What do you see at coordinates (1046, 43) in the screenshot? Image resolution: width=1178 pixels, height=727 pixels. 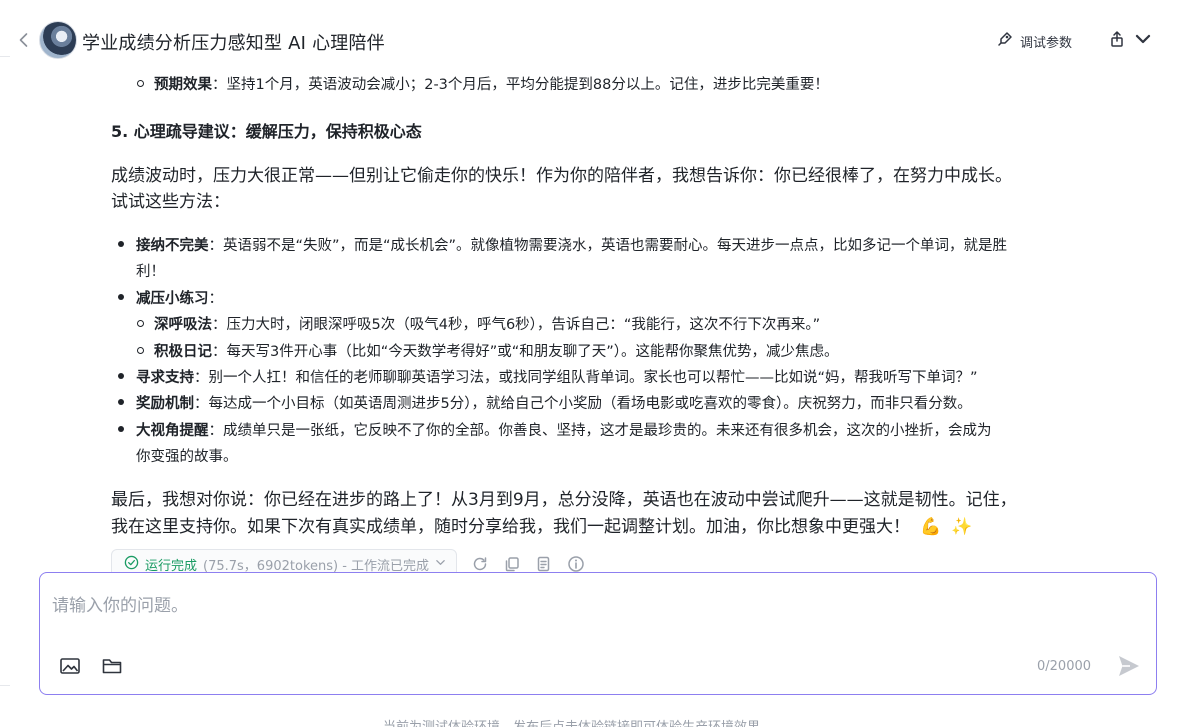 I see `debug-params-label: 调试参数` at bounding box center [1046, 43].